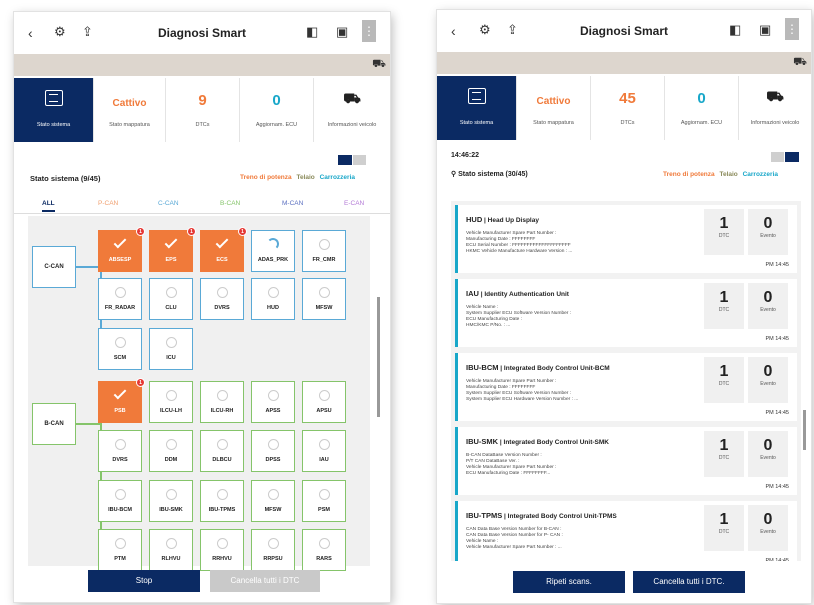 This screenshot has width=814, height=605. What do you see at coordinates (171, 349) in the screenshot?
I see `ecu-node: ICU` at bounding box center [171, 349].